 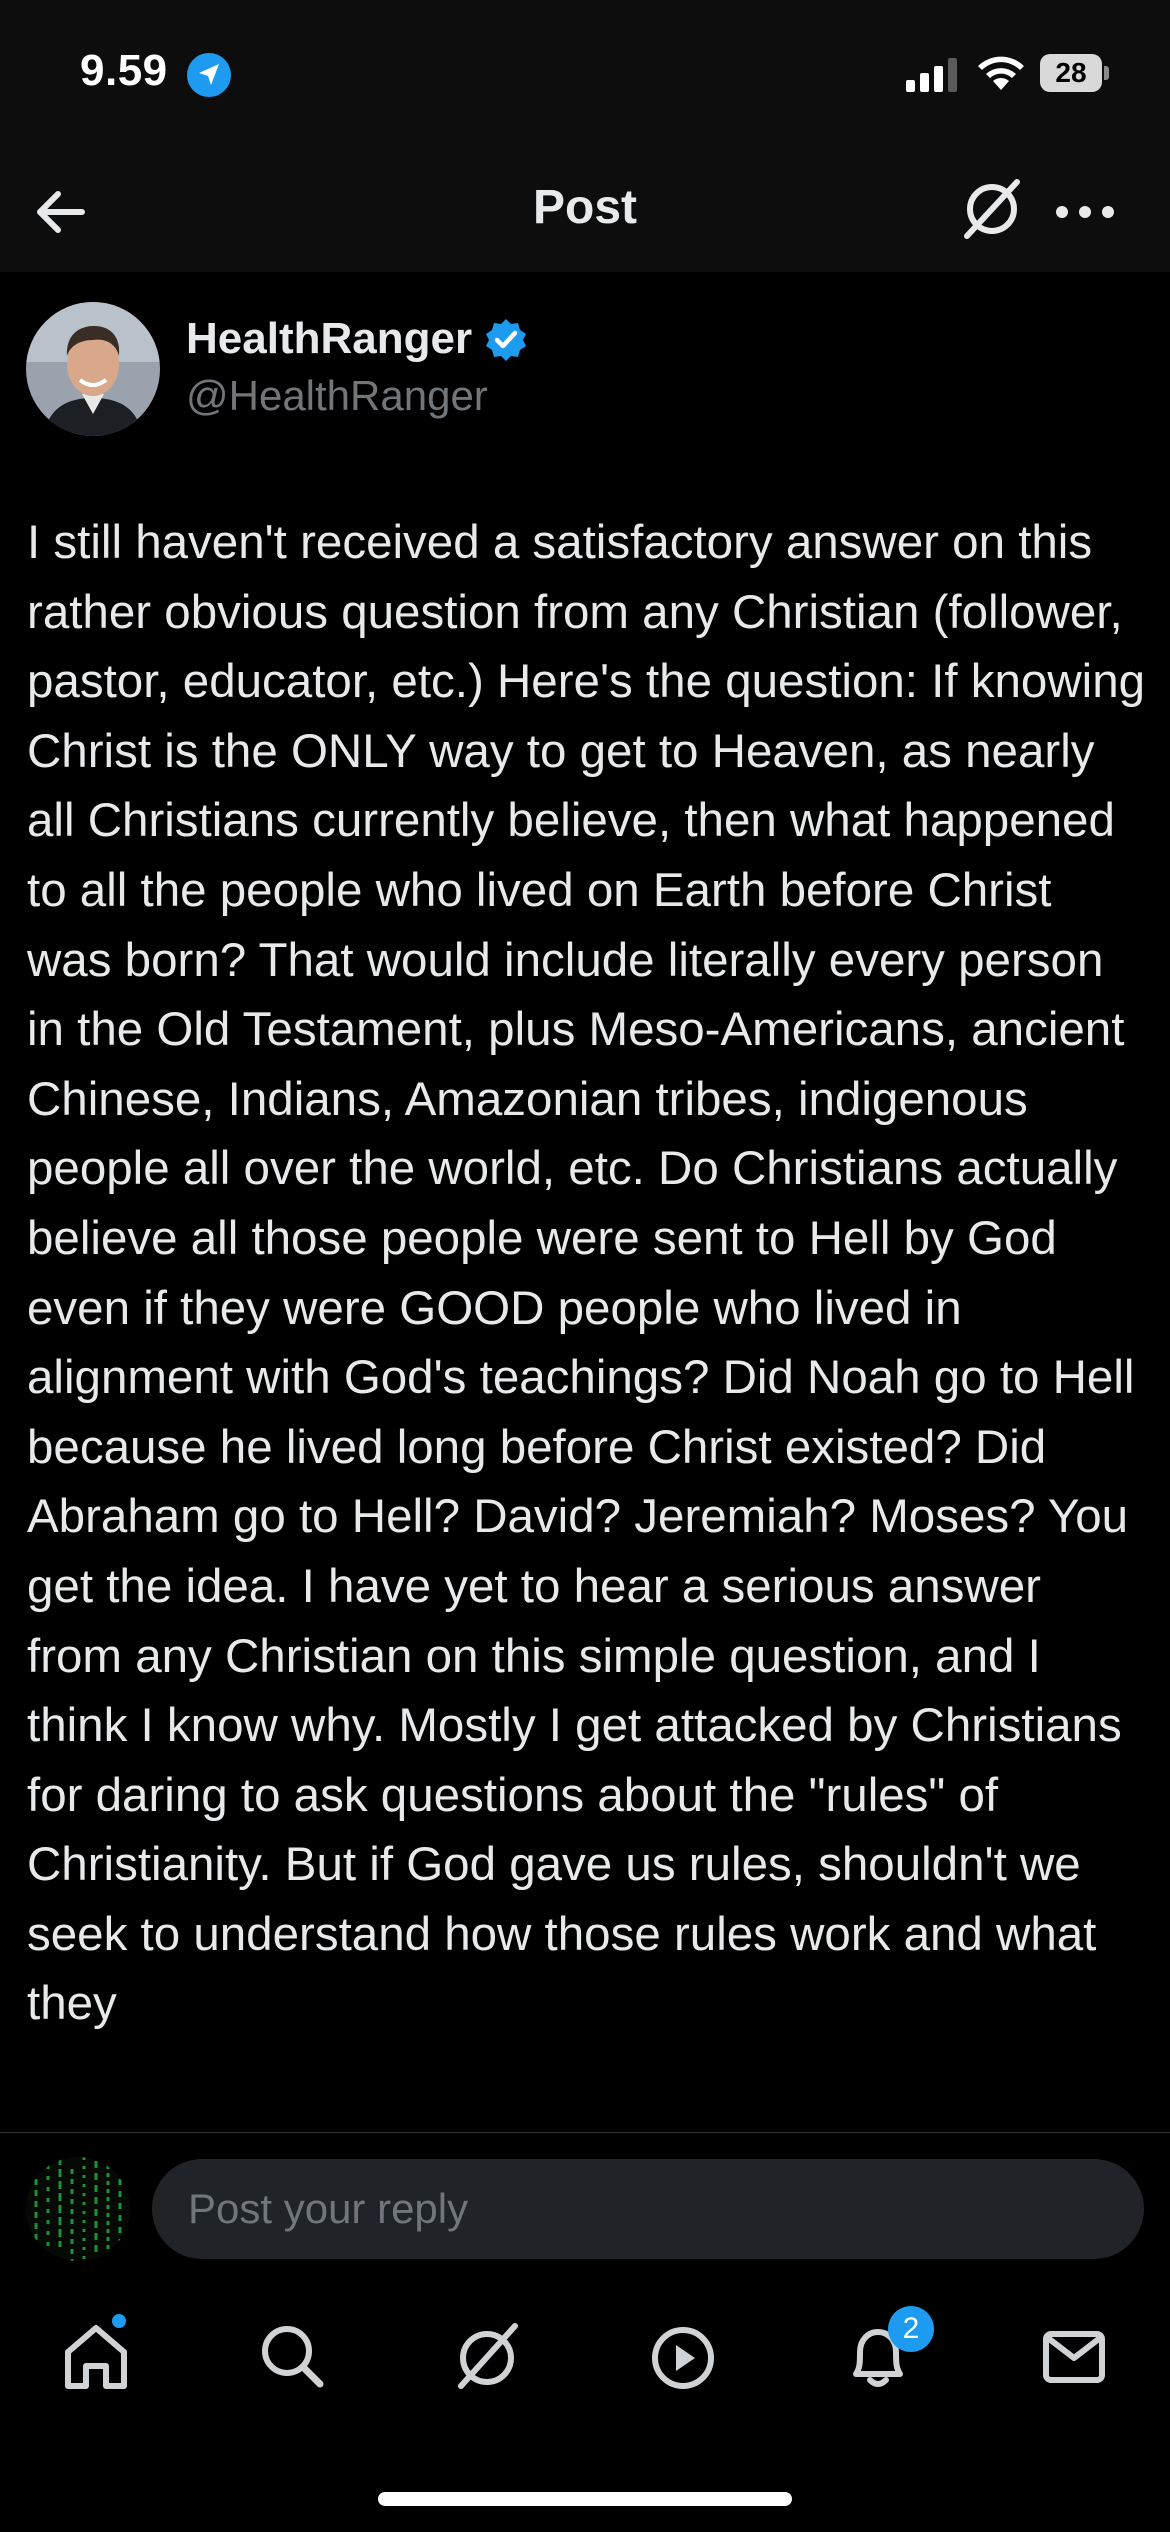 I want to click on notification-count-badge: 2, so click(x=911, y=2329).